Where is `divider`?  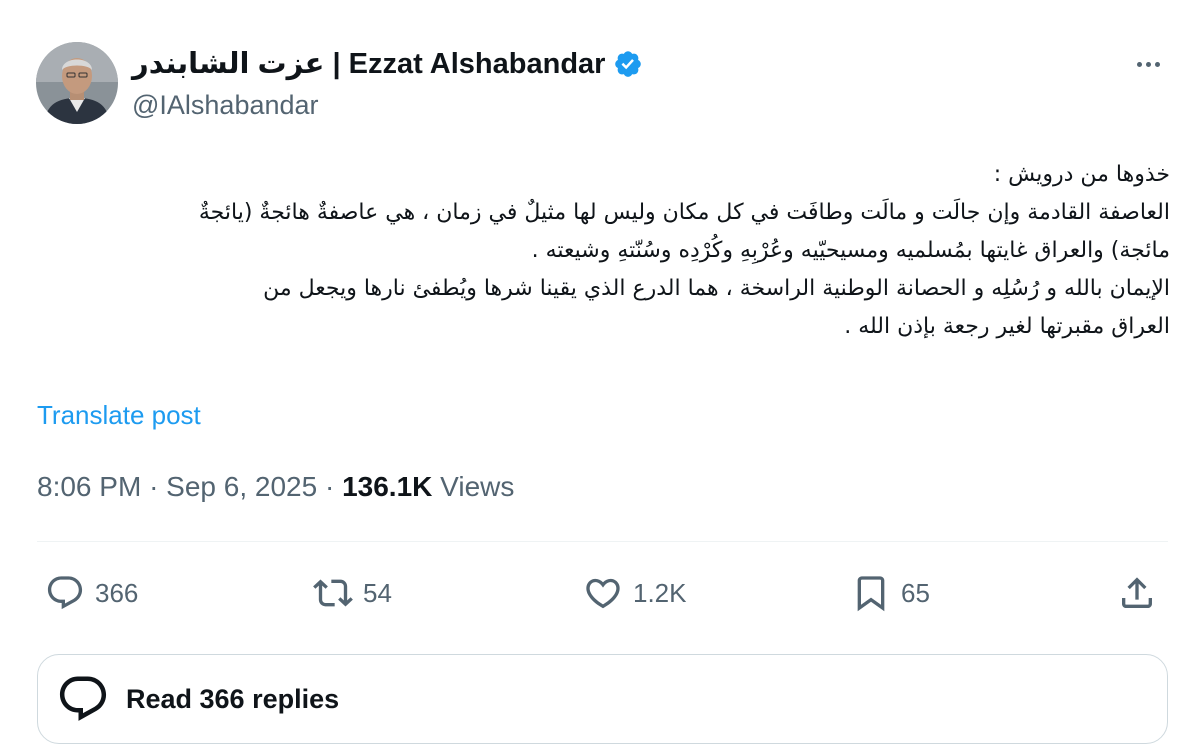 divider is located at coordinates (602, 541).